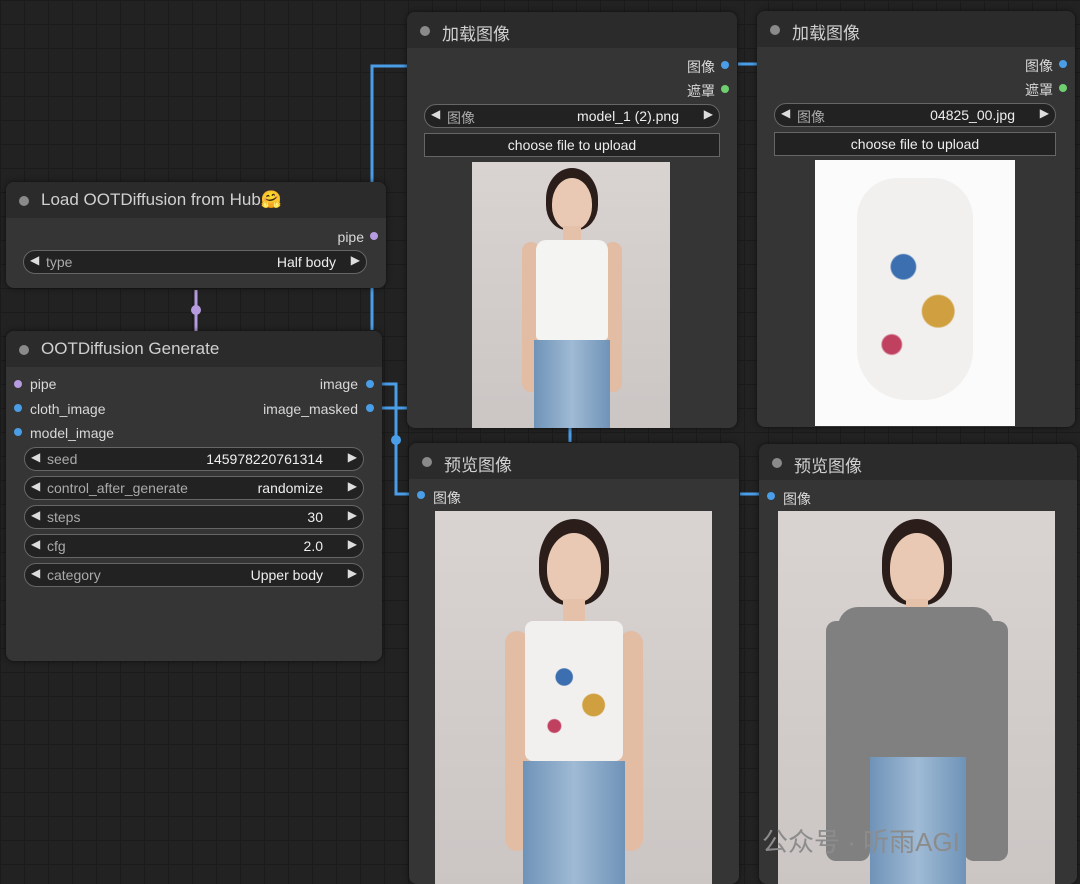 The width and height of the screenshot is (1080, 884). I want to click on seed-widget: ◀ seed 145978220761314 ▶, so click(194, 459).